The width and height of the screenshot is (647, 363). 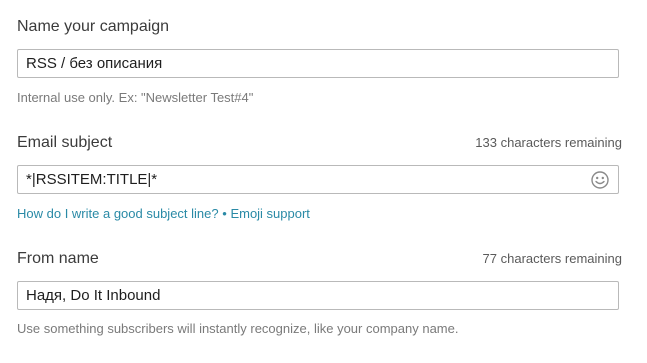 What do you see at coordinates (552, 258) in the screenshot?
I see `from-name-counter: 77 characters remaining` at bounding box center [552, 258].